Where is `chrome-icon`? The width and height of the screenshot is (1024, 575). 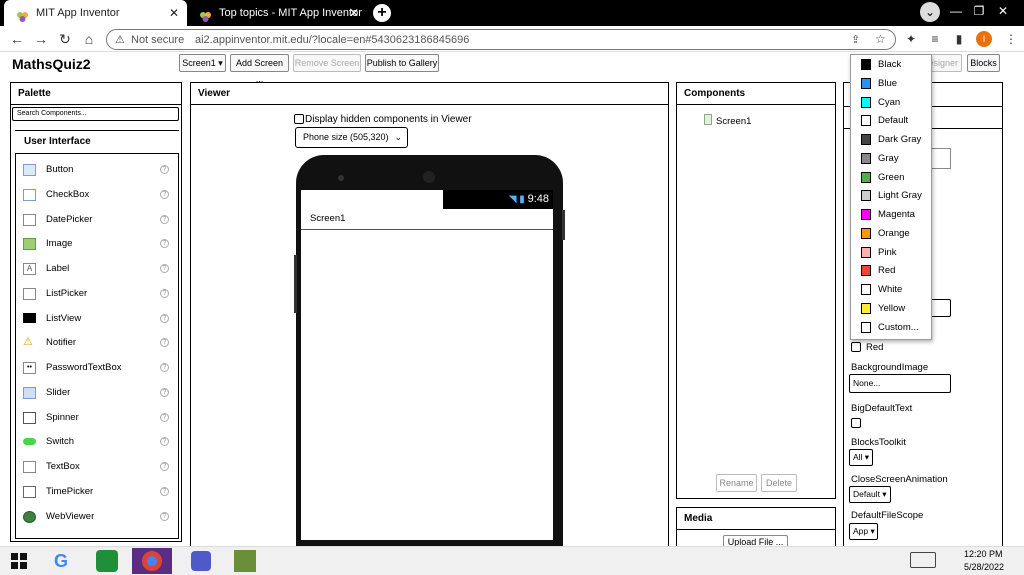
chrome-icon is located at coordinates (152, 561).